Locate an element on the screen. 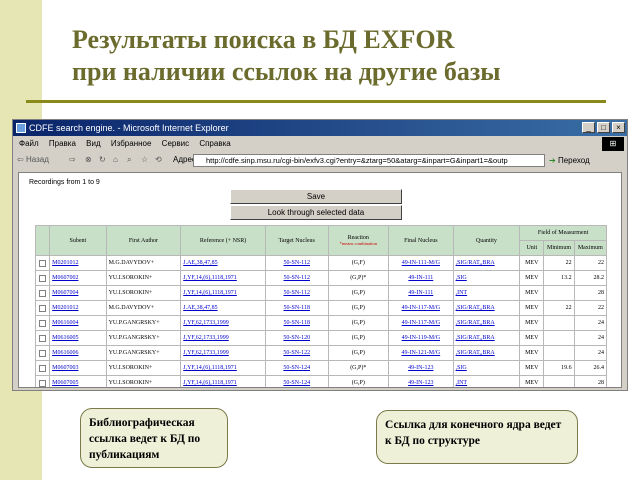  subent-link: M0607003 is located at coordinates (78, 368).